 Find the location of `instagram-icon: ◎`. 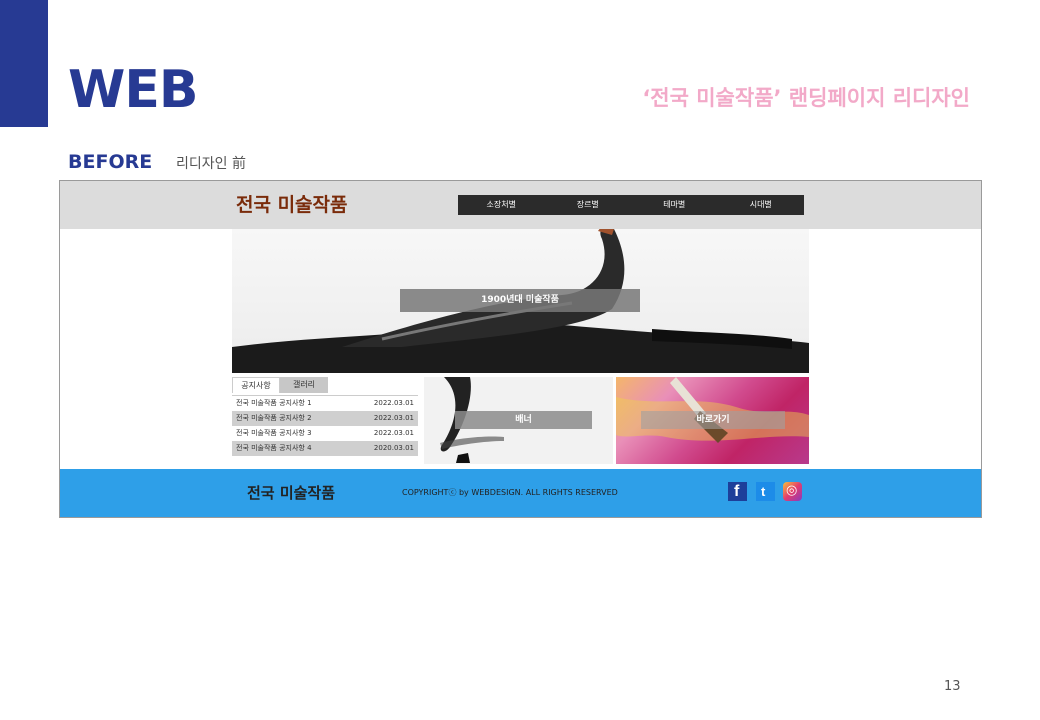

instagram-icon: ◎ is located at coordinates (792, 491).